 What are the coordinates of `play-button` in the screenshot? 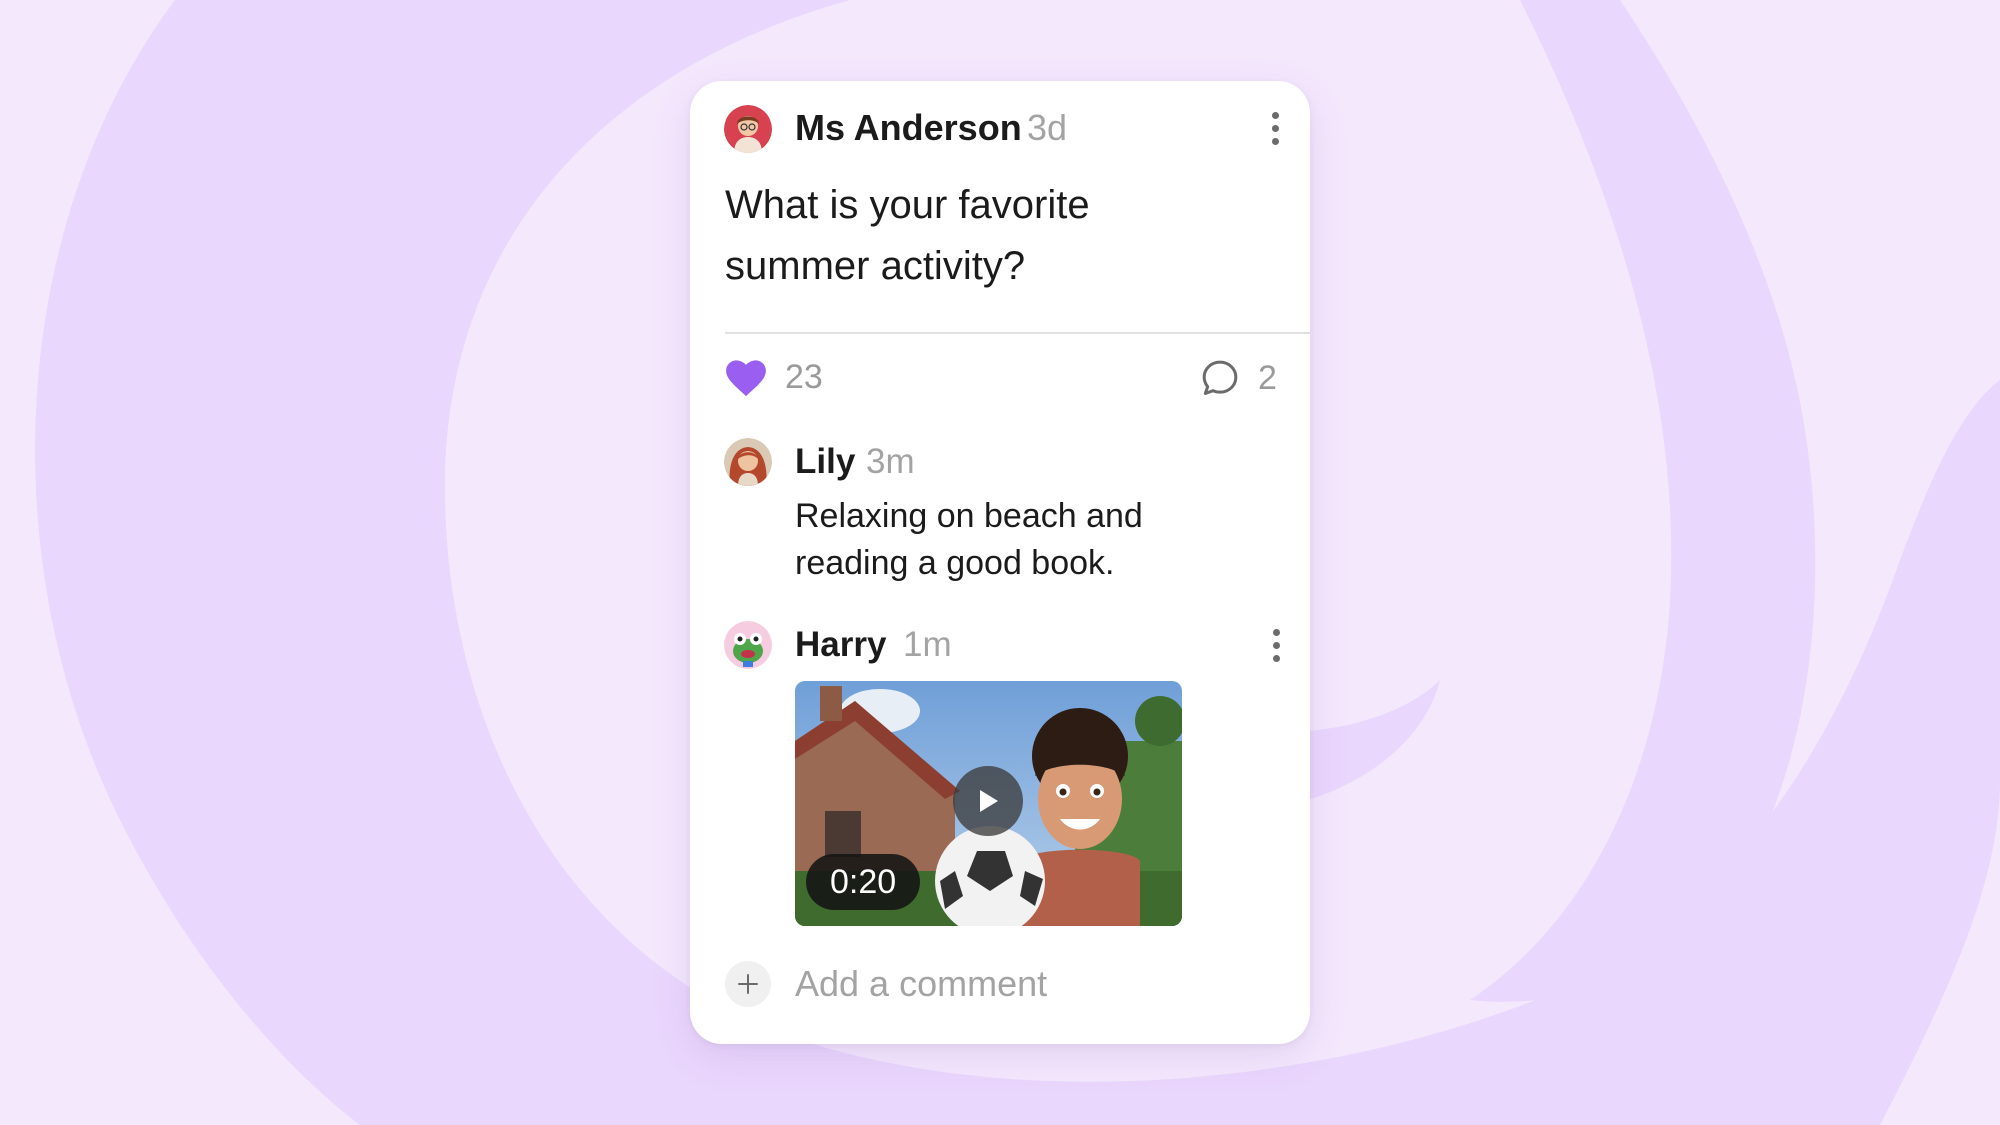 It's located at (988, 801).